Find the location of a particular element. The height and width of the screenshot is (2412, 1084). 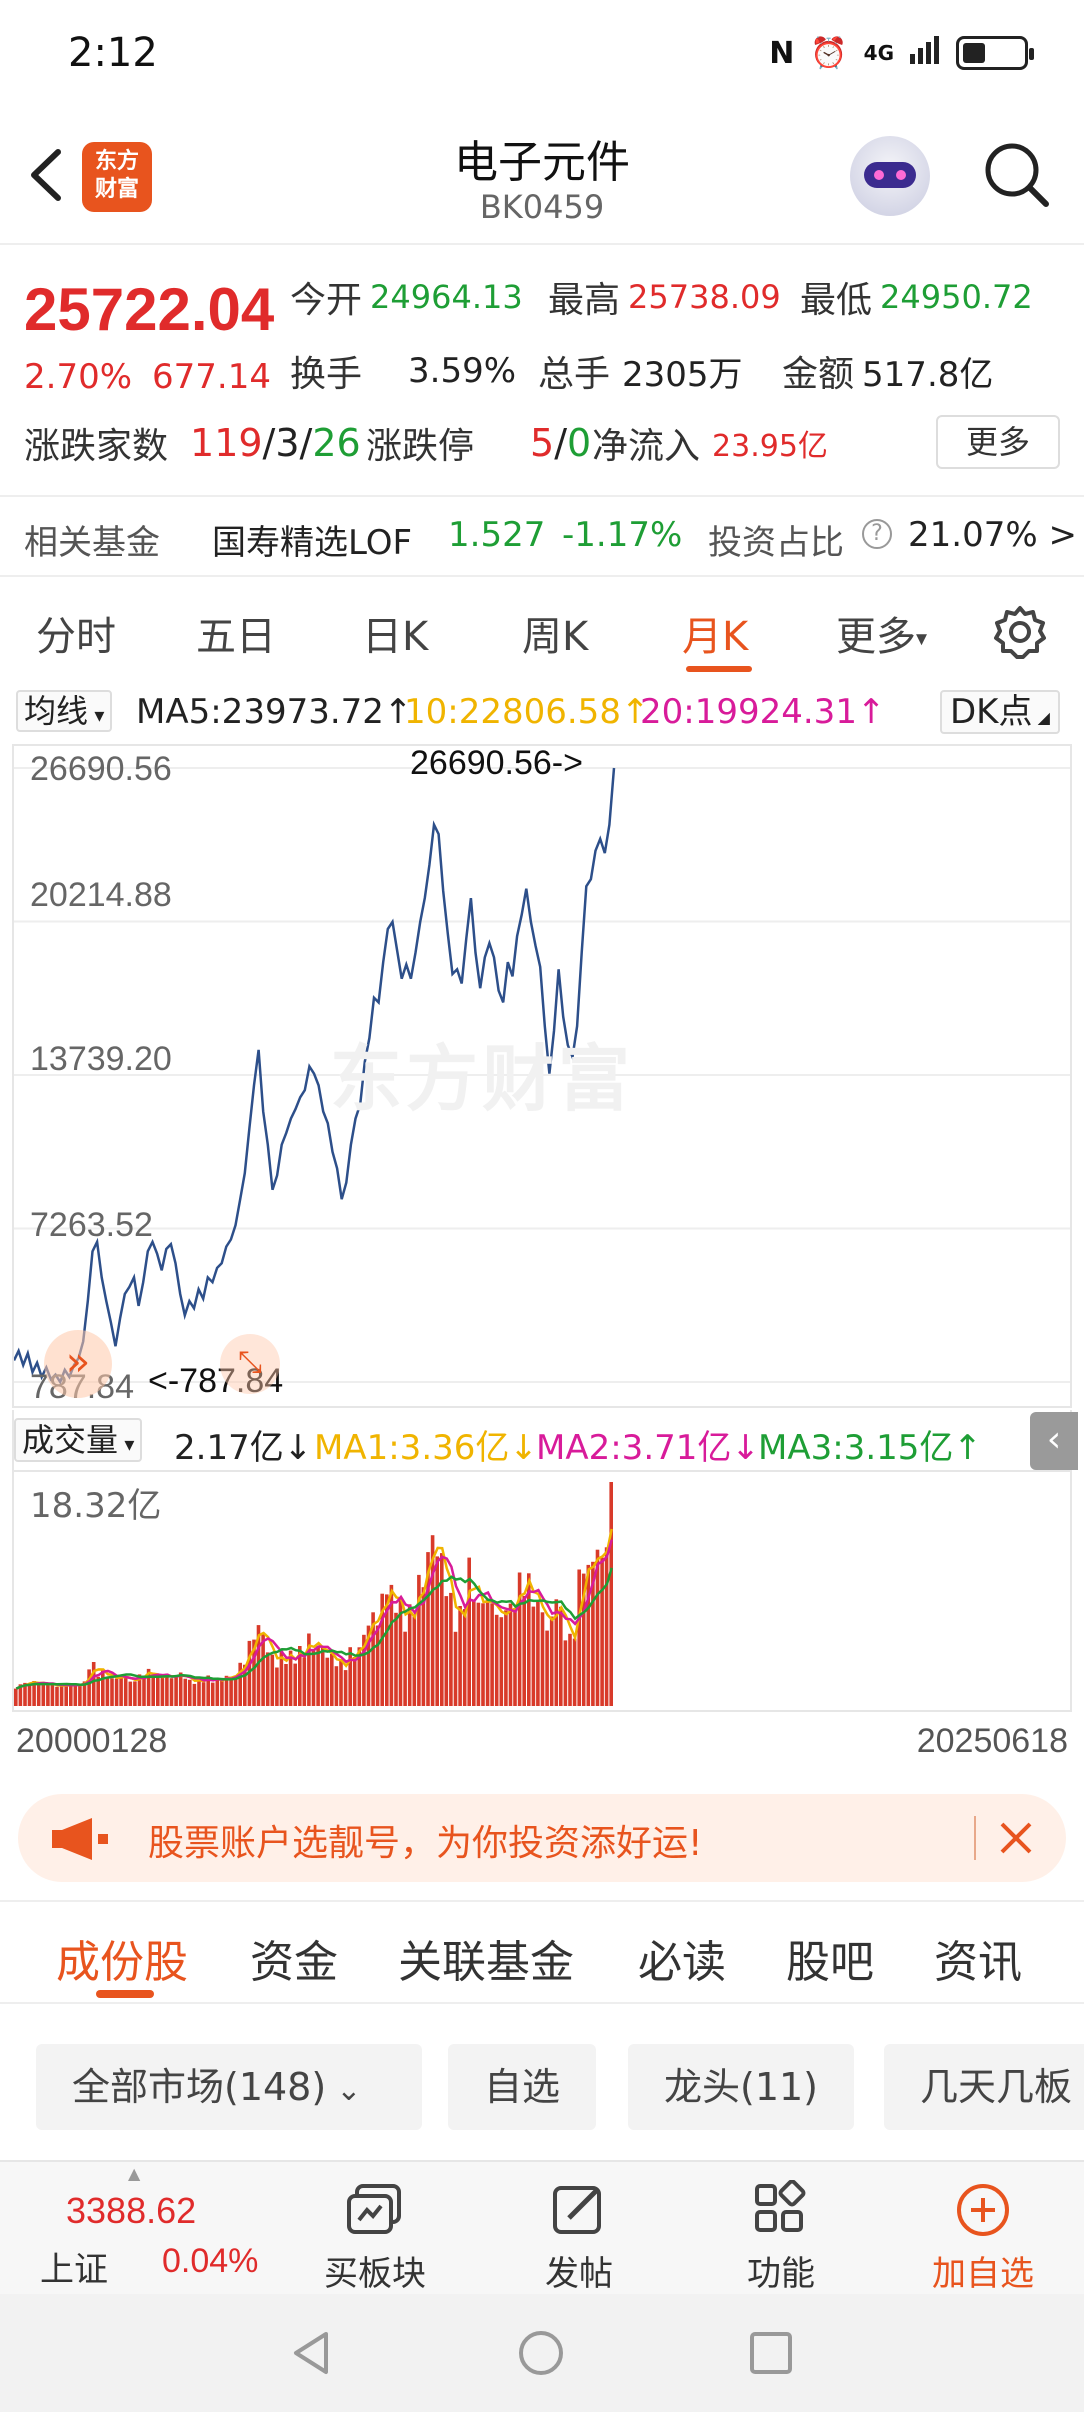

banner-close-button is located at coordinates (1016, 1838).